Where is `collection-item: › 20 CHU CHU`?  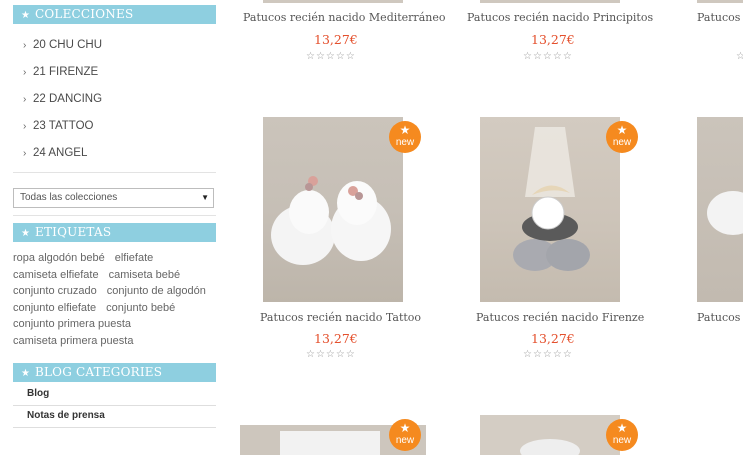
collection-item: › 20 CHU CHU is located at coordinates (114, 46).